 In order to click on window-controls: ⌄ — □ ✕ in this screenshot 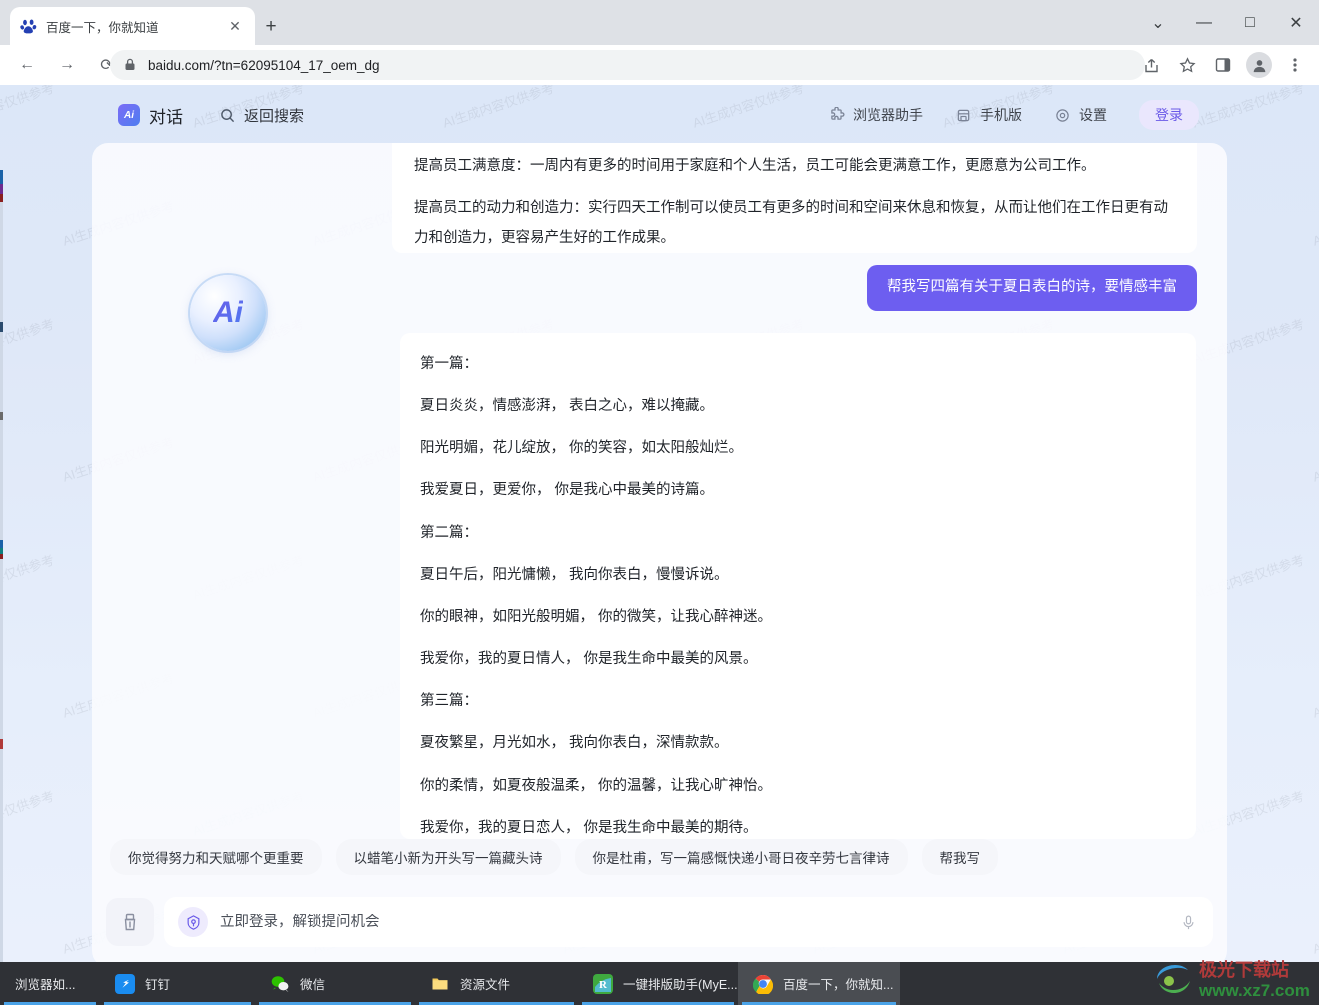, I will do `click(1227, 22)`.